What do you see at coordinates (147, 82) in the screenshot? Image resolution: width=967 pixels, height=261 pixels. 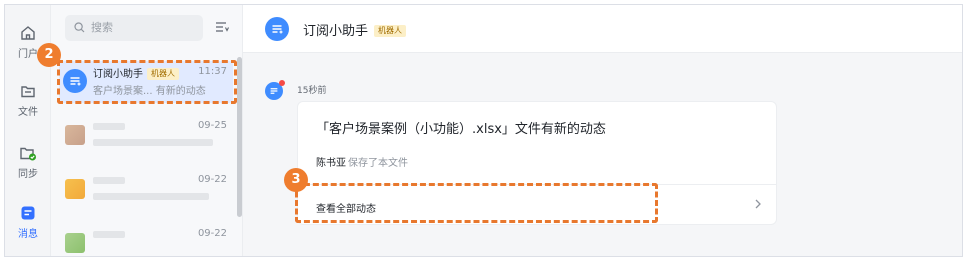 I see `callout-highlight-conversation` at bounding box center [147, 82].